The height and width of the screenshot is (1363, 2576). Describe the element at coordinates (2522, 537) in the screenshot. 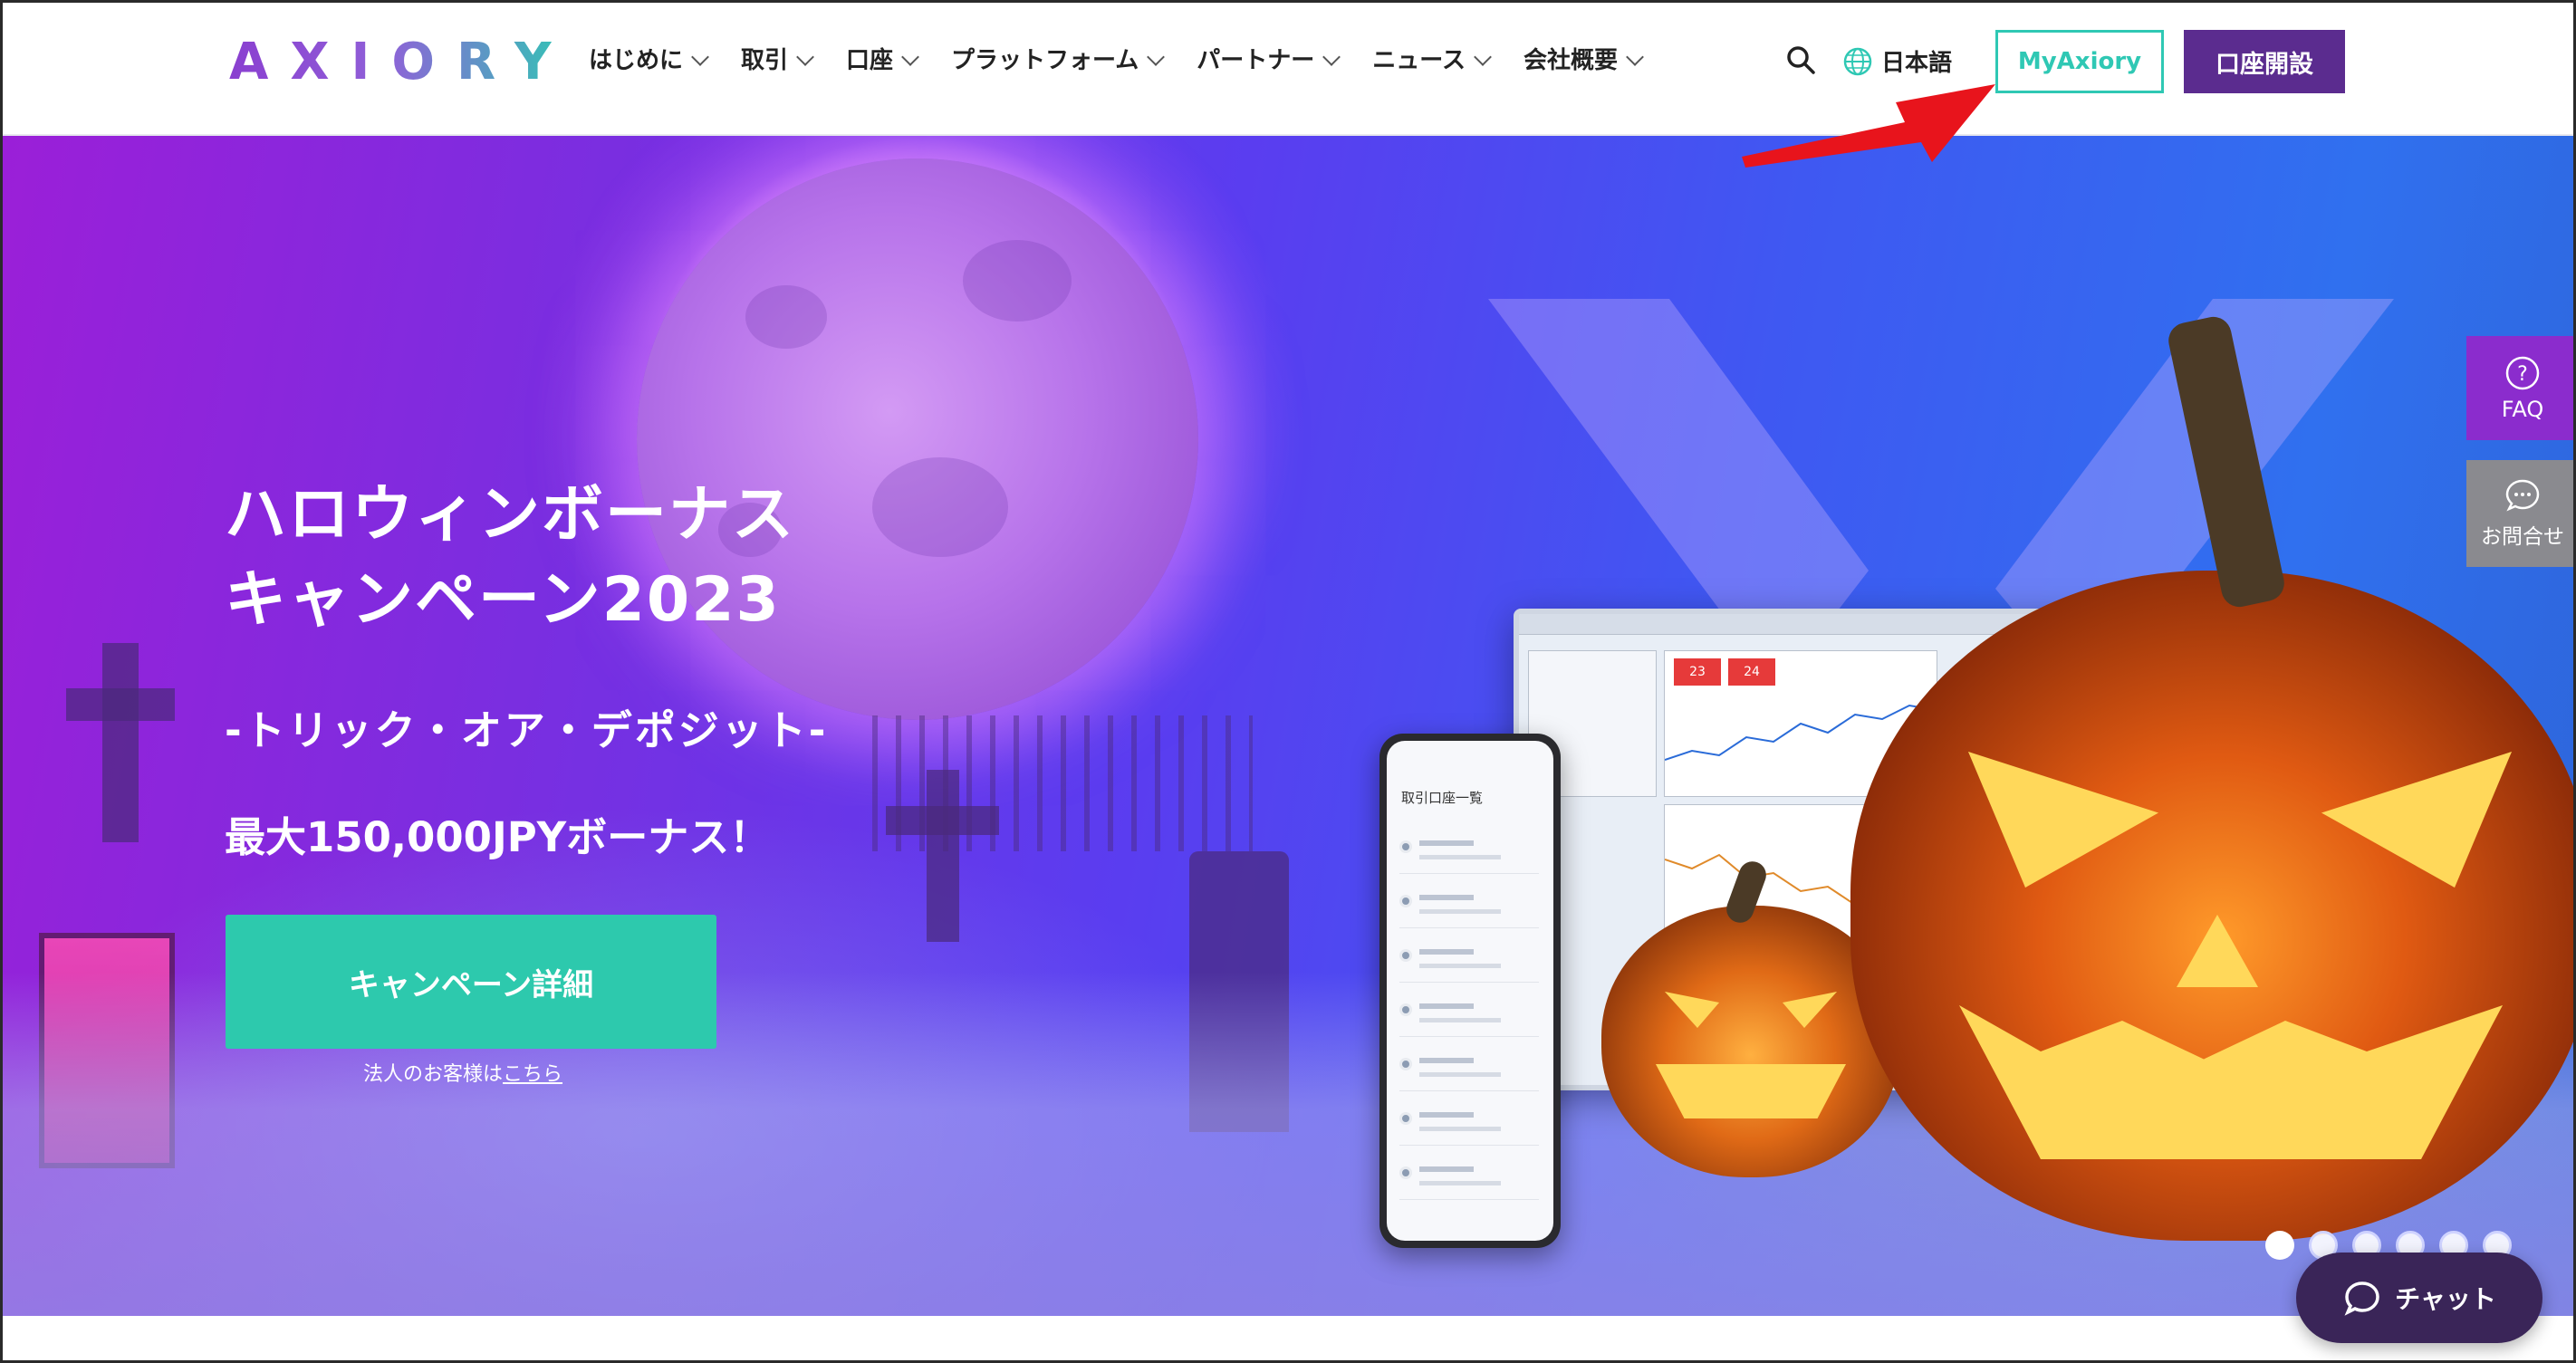

I see `contact-label: お問合せ` at that location.